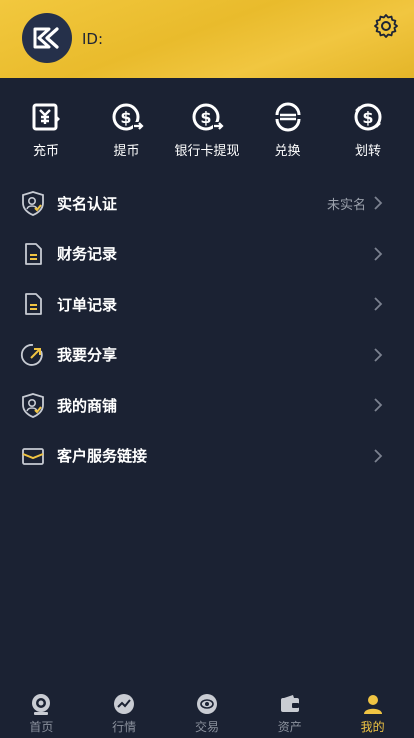  I want to click on exchange-button: 兑换, so click(288, 132).